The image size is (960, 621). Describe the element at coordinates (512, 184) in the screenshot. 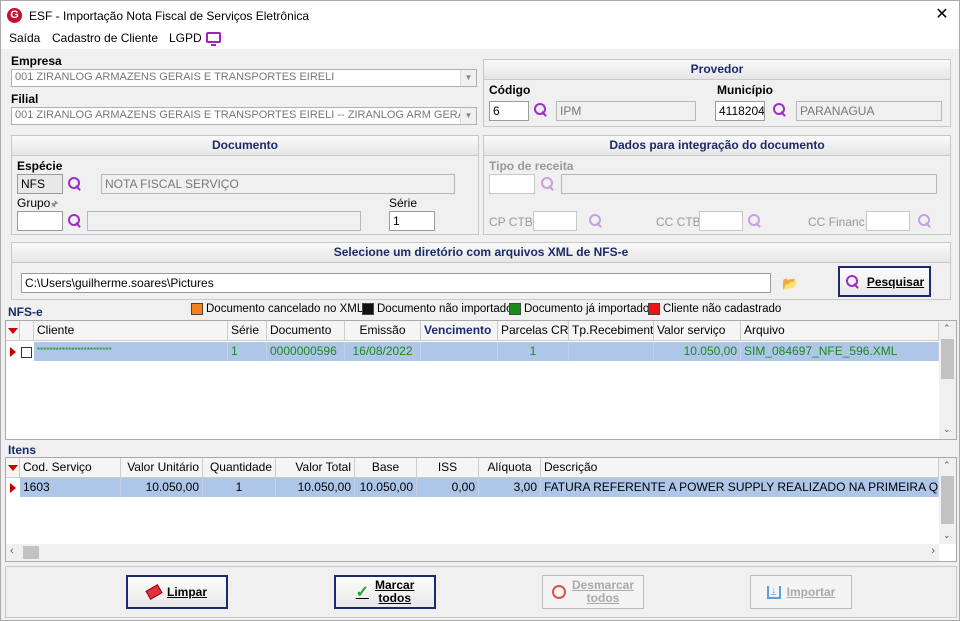

I see `tipo-receita-input` at that location.